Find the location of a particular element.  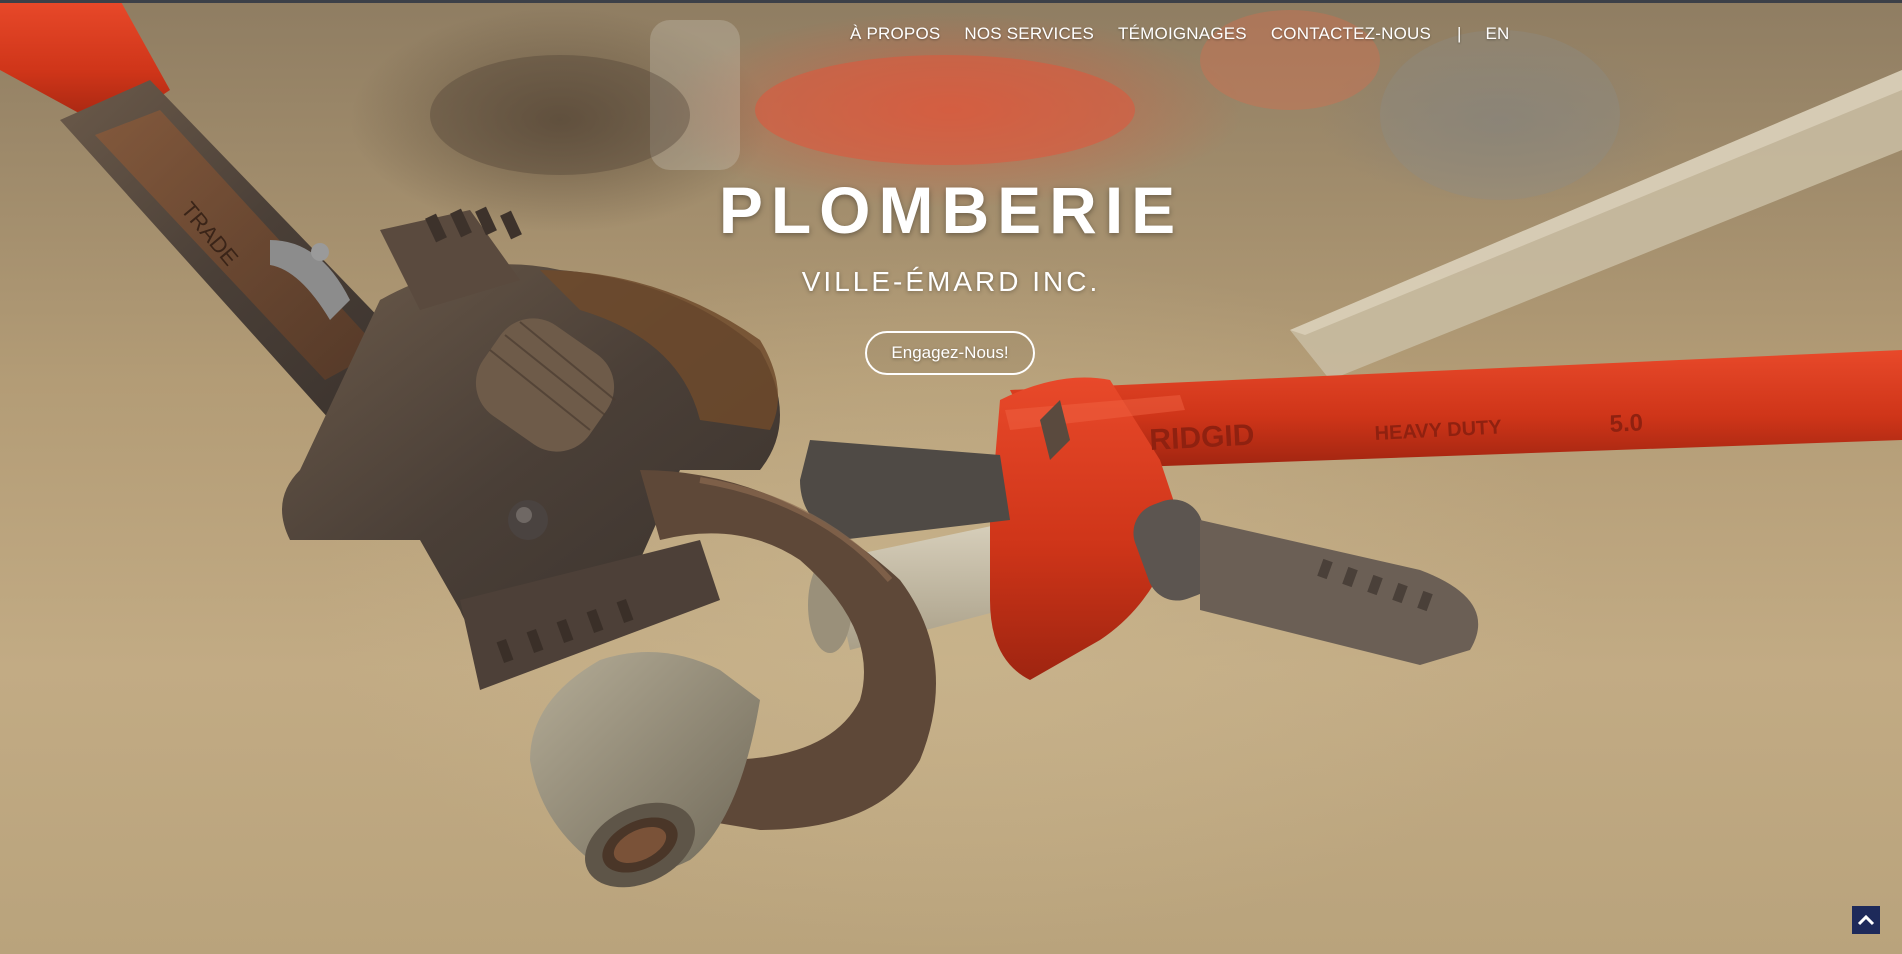

nav-item-nos-services: NOS SERVICES is located at coordinates (1029, 34).